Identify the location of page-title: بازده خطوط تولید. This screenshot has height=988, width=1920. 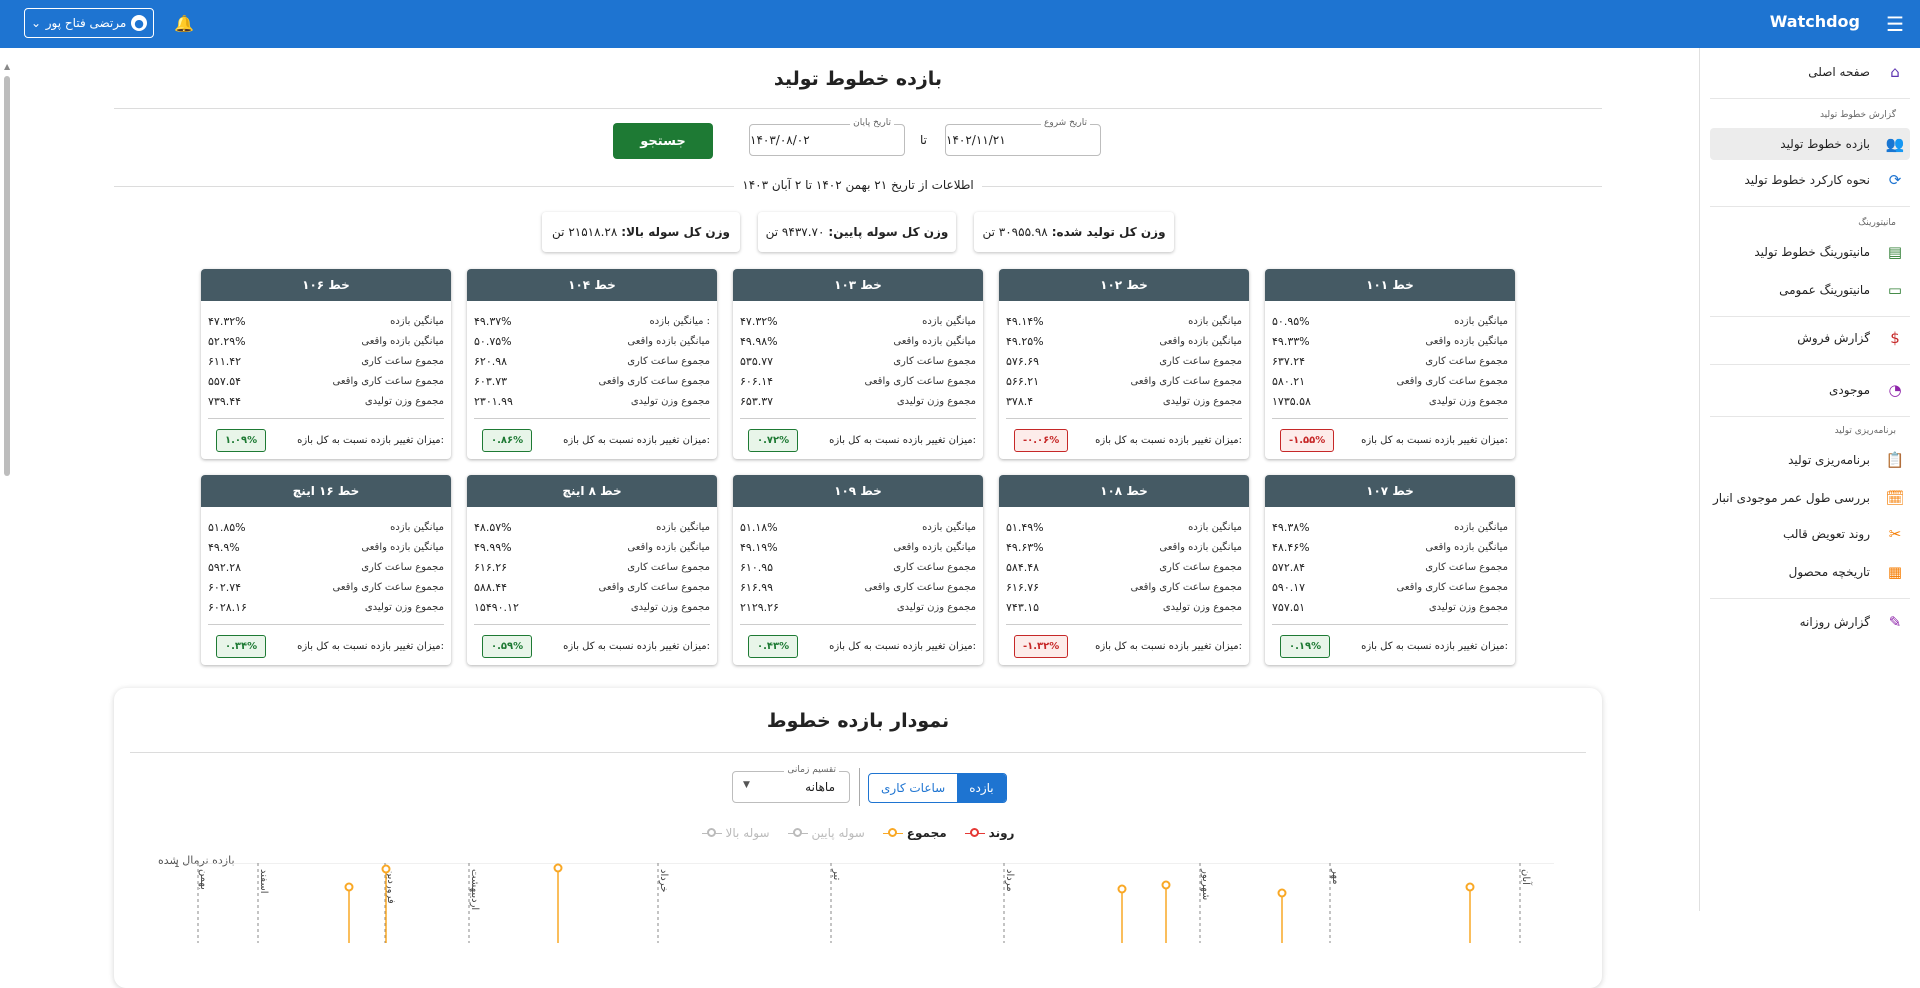
(858, 79).